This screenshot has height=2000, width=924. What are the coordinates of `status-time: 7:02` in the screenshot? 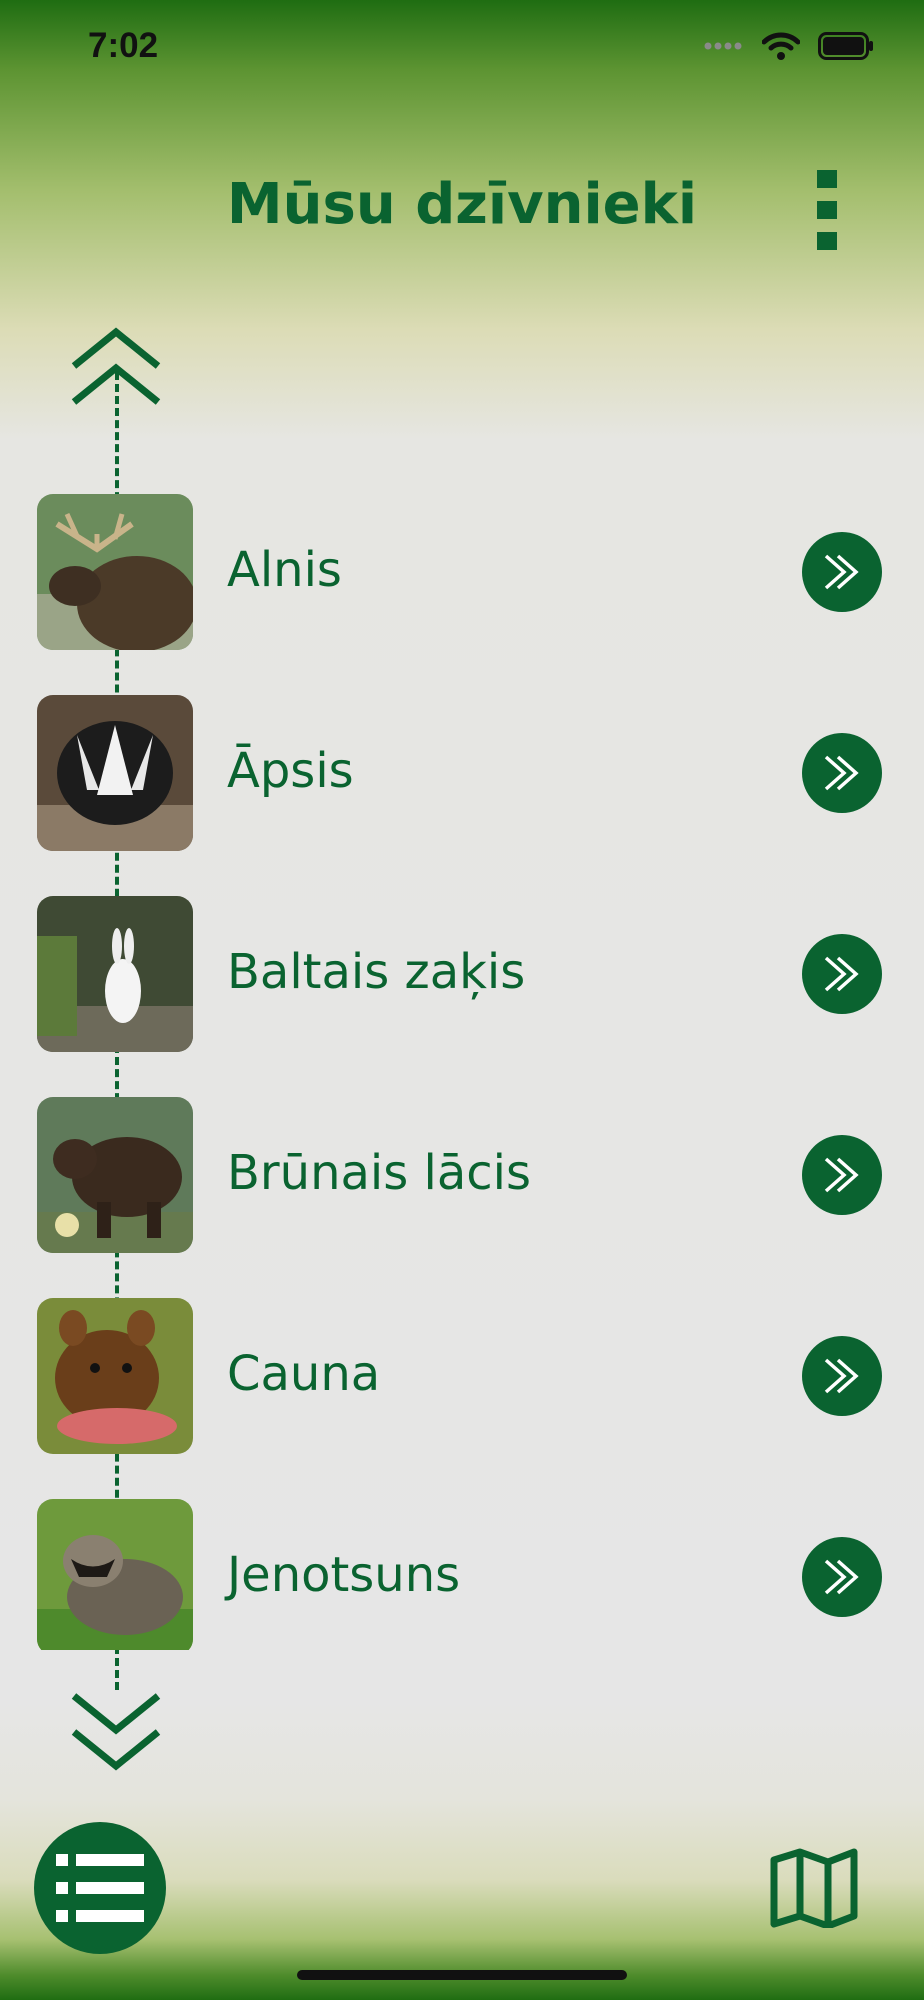 It's located at (123, 45).